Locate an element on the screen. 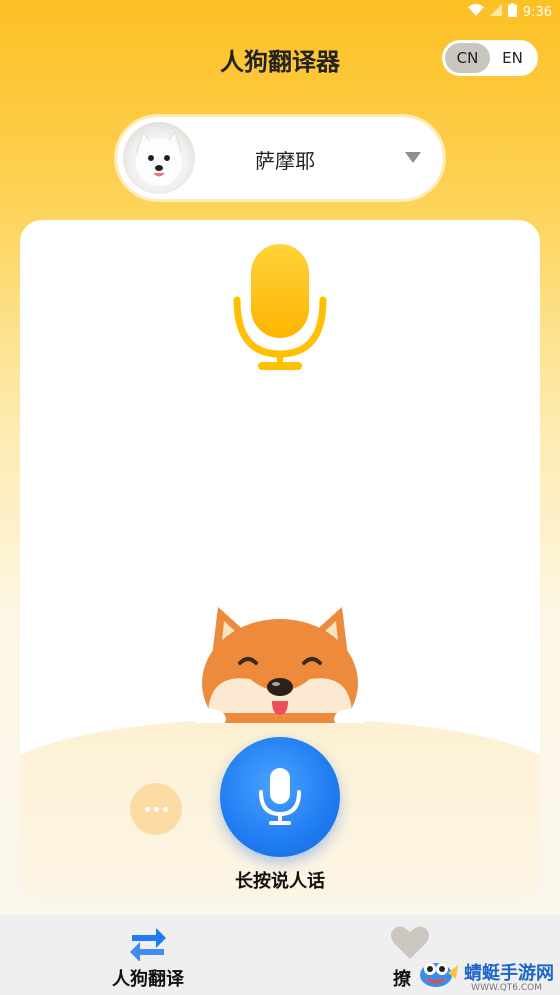  lang-option-en: EN is located at coordinates (512, 58).